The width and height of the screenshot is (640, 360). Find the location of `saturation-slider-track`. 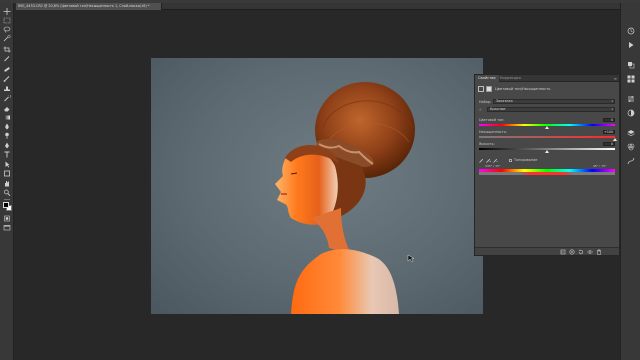

saturation-slider-track is located at coordinates (547, 137).